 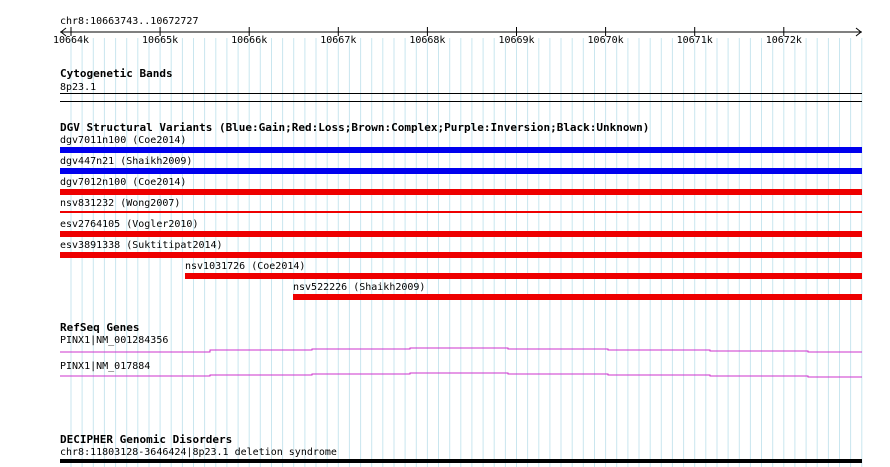 What do you see at coordinates (120, 203) in the screenshot?
I see `dgv-item-label: nsv831232 (Wong2007)` at bounding box center [120, 203].